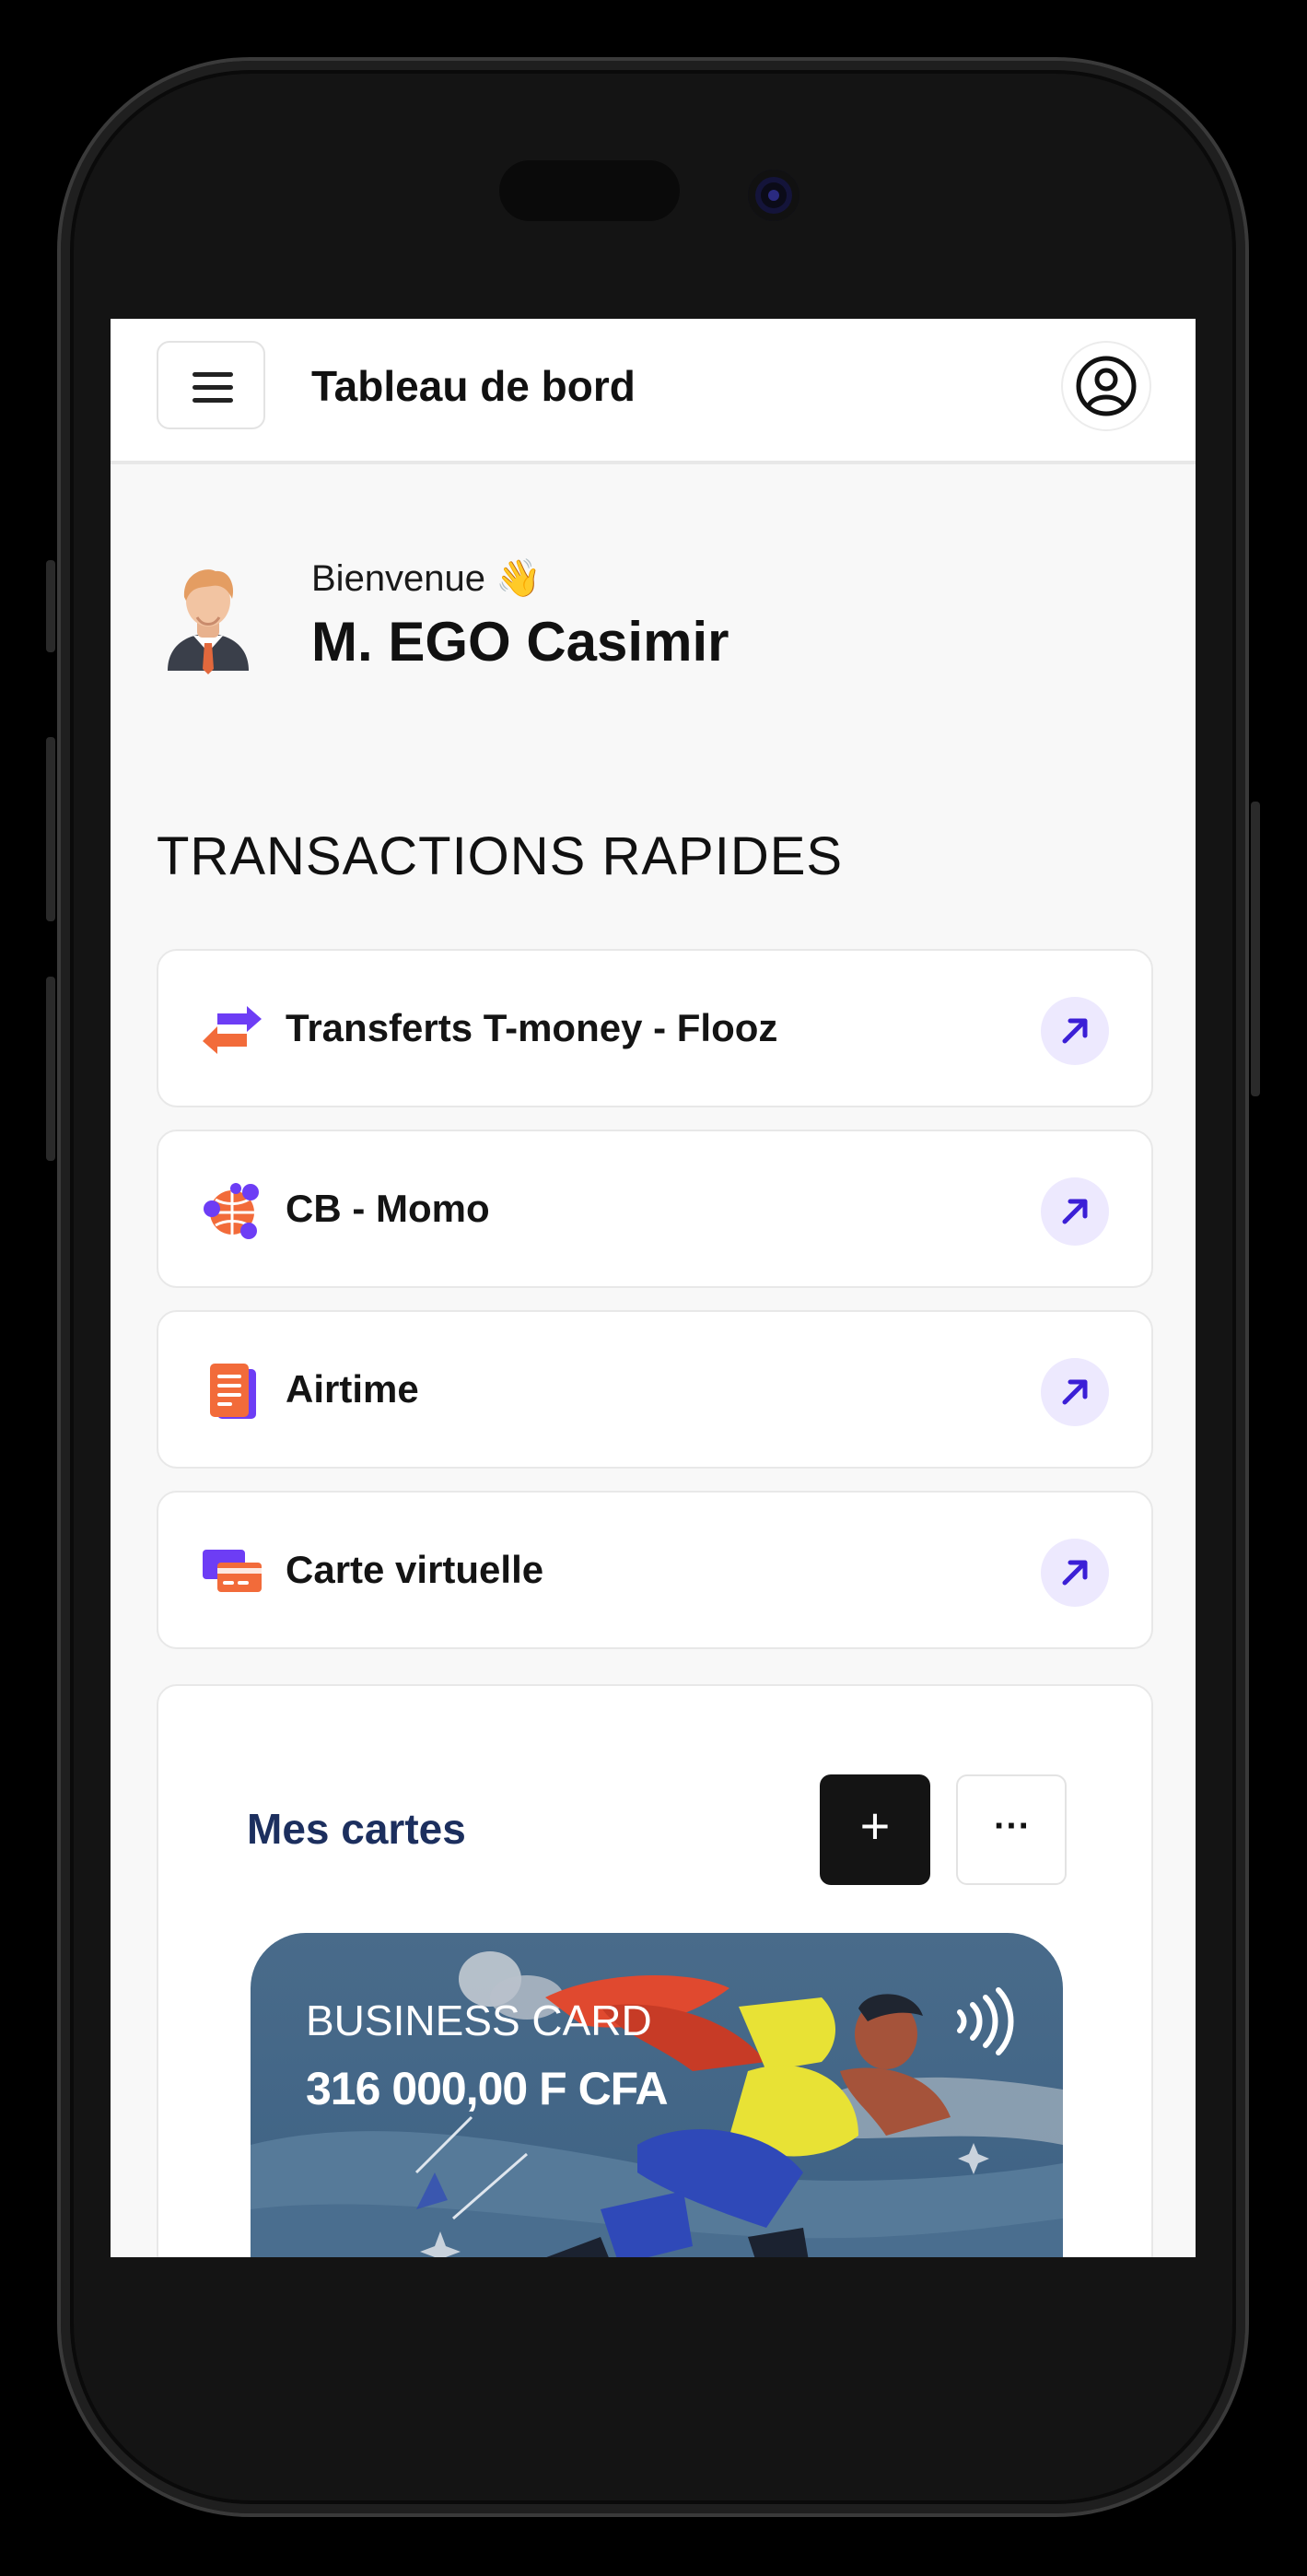 This screenshot has width=1307, height=2576. What do you see at coordinates (415, 1569) in the screenshot?
I see `quick-transaction-label: Carte virtuelle` at bounding box center [415, 1569].